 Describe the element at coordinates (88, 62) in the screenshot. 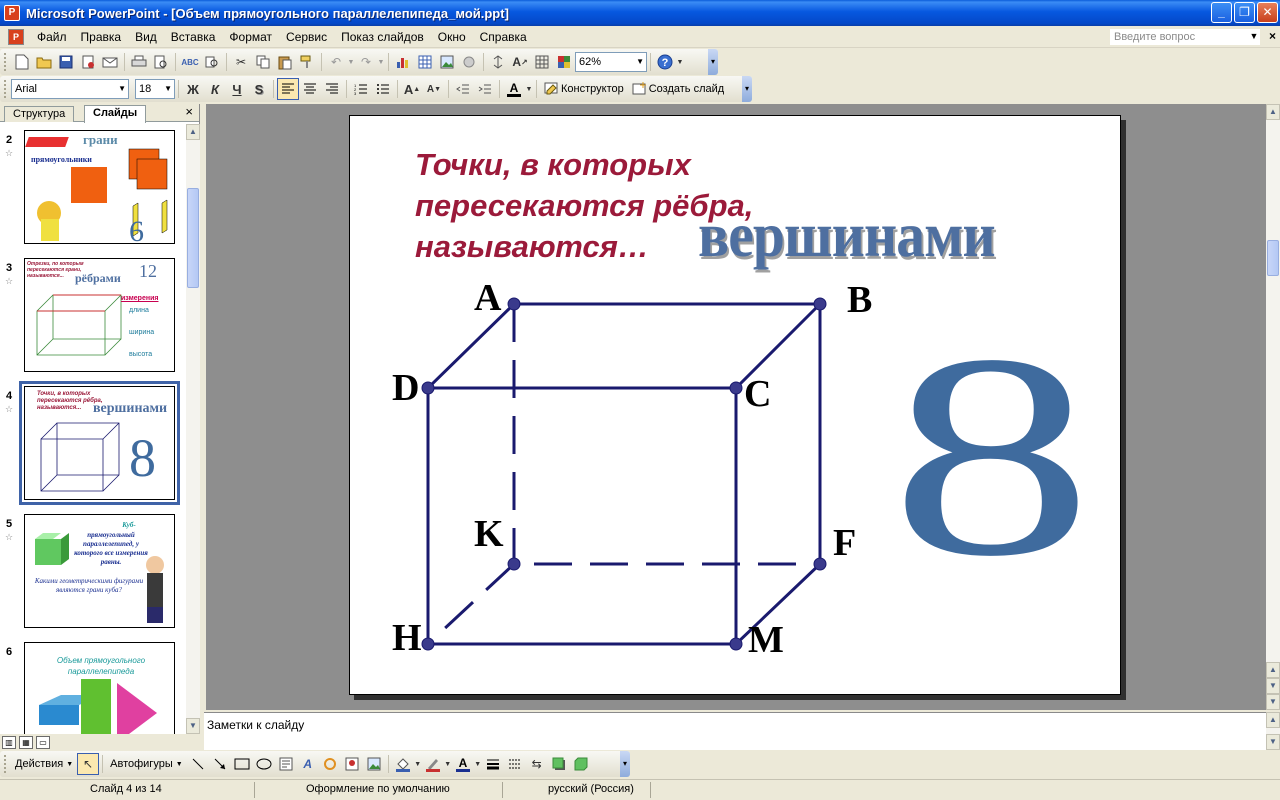

I see `permission-icon` at that location.